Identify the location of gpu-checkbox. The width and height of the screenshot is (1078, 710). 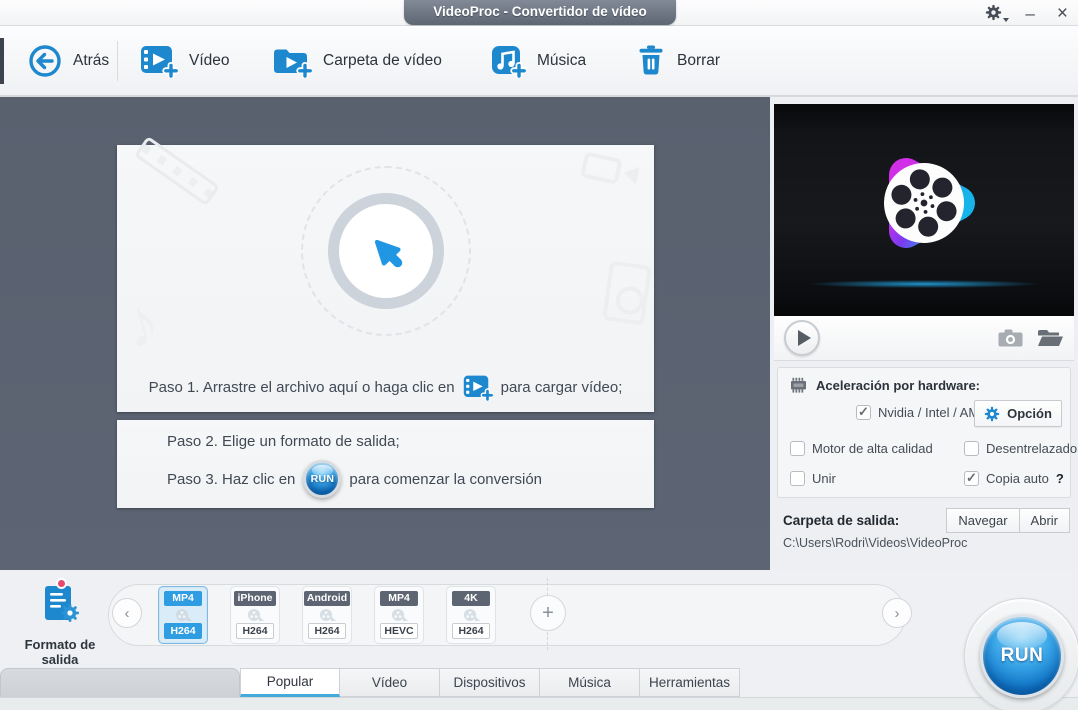
(863, 412).